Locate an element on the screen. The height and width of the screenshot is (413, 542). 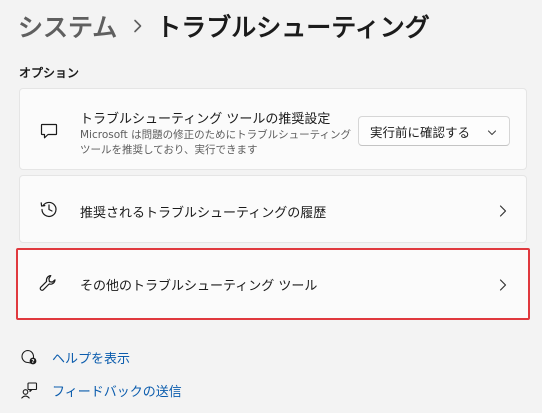
send-feedback-link: フィードバックの送信 is located at coordinates (100, 390).